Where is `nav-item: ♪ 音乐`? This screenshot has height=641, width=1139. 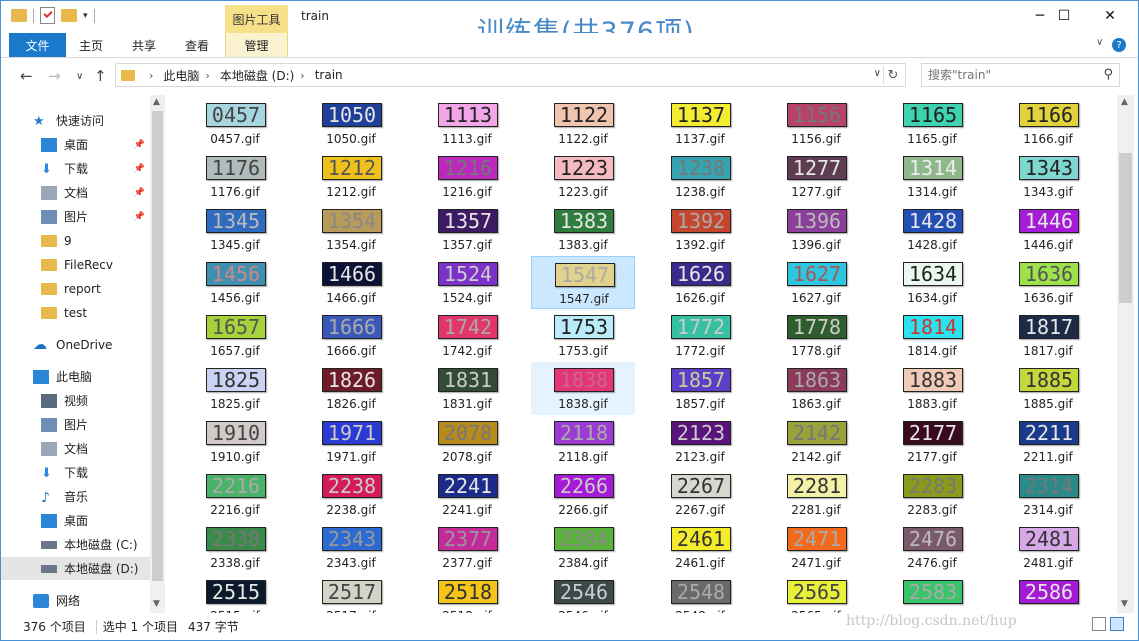 nav-item: ♪ 音乐 is located at coordinates (76, 496).